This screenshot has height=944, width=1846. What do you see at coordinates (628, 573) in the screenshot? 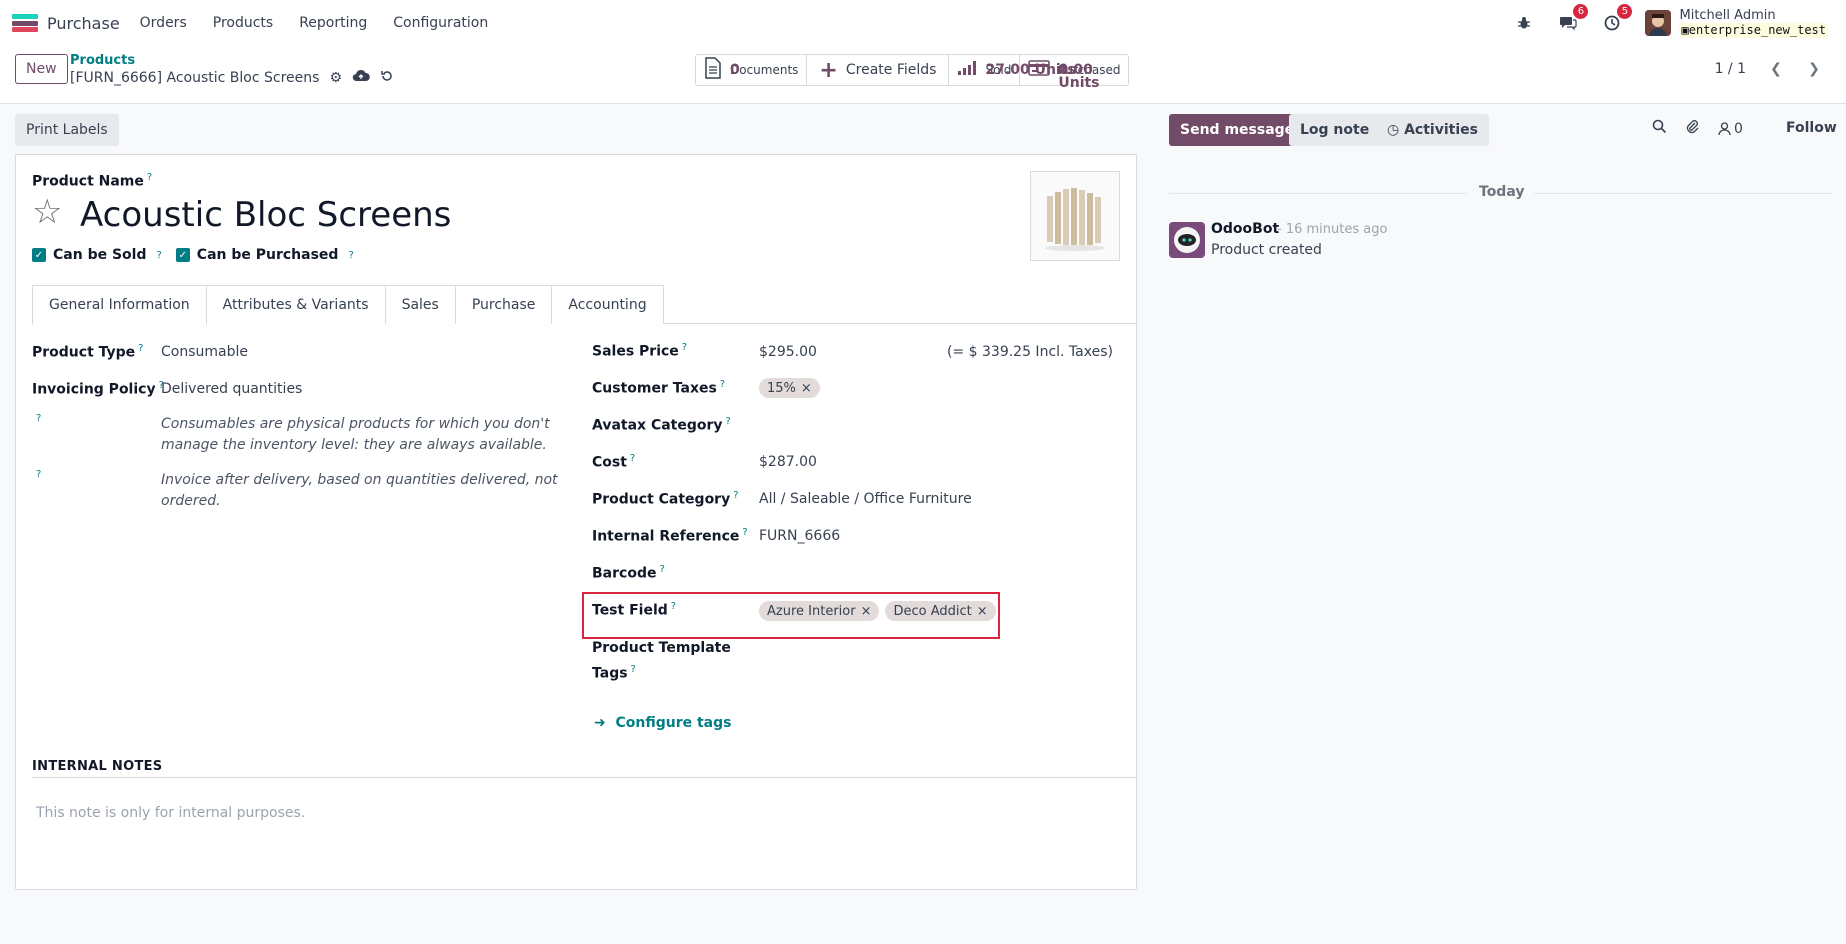
I see `barcode-label: Barcode?` at bounding box center [628, 573].